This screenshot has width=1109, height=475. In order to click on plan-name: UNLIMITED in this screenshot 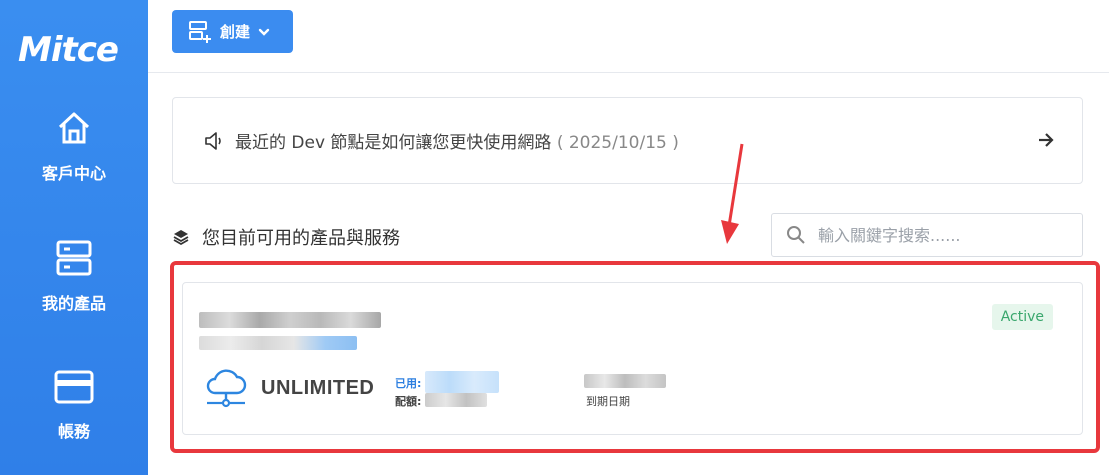, I will do `click(318, 387)`.